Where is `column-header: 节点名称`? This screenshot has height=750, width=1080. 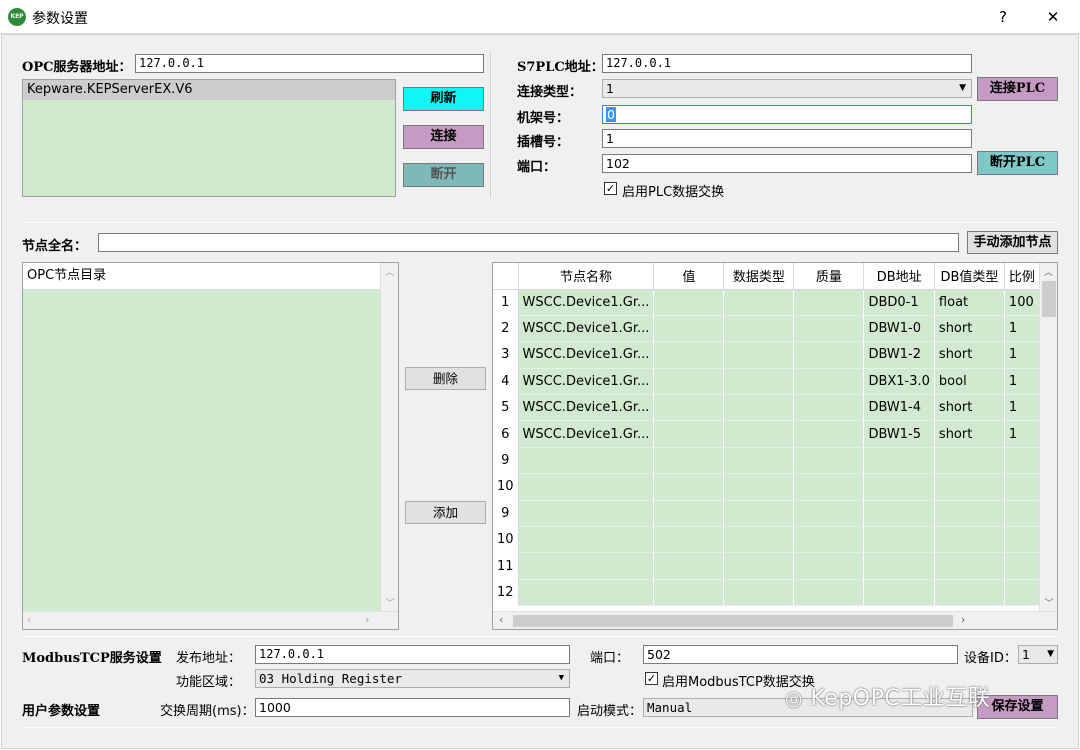 column-header: 节点名称 is located at coordinates (586, 276).